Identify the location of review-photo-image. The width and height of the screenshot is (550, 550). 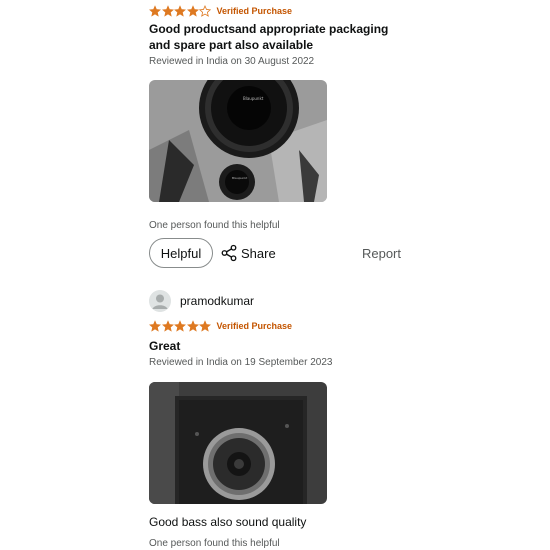
(238, 443).